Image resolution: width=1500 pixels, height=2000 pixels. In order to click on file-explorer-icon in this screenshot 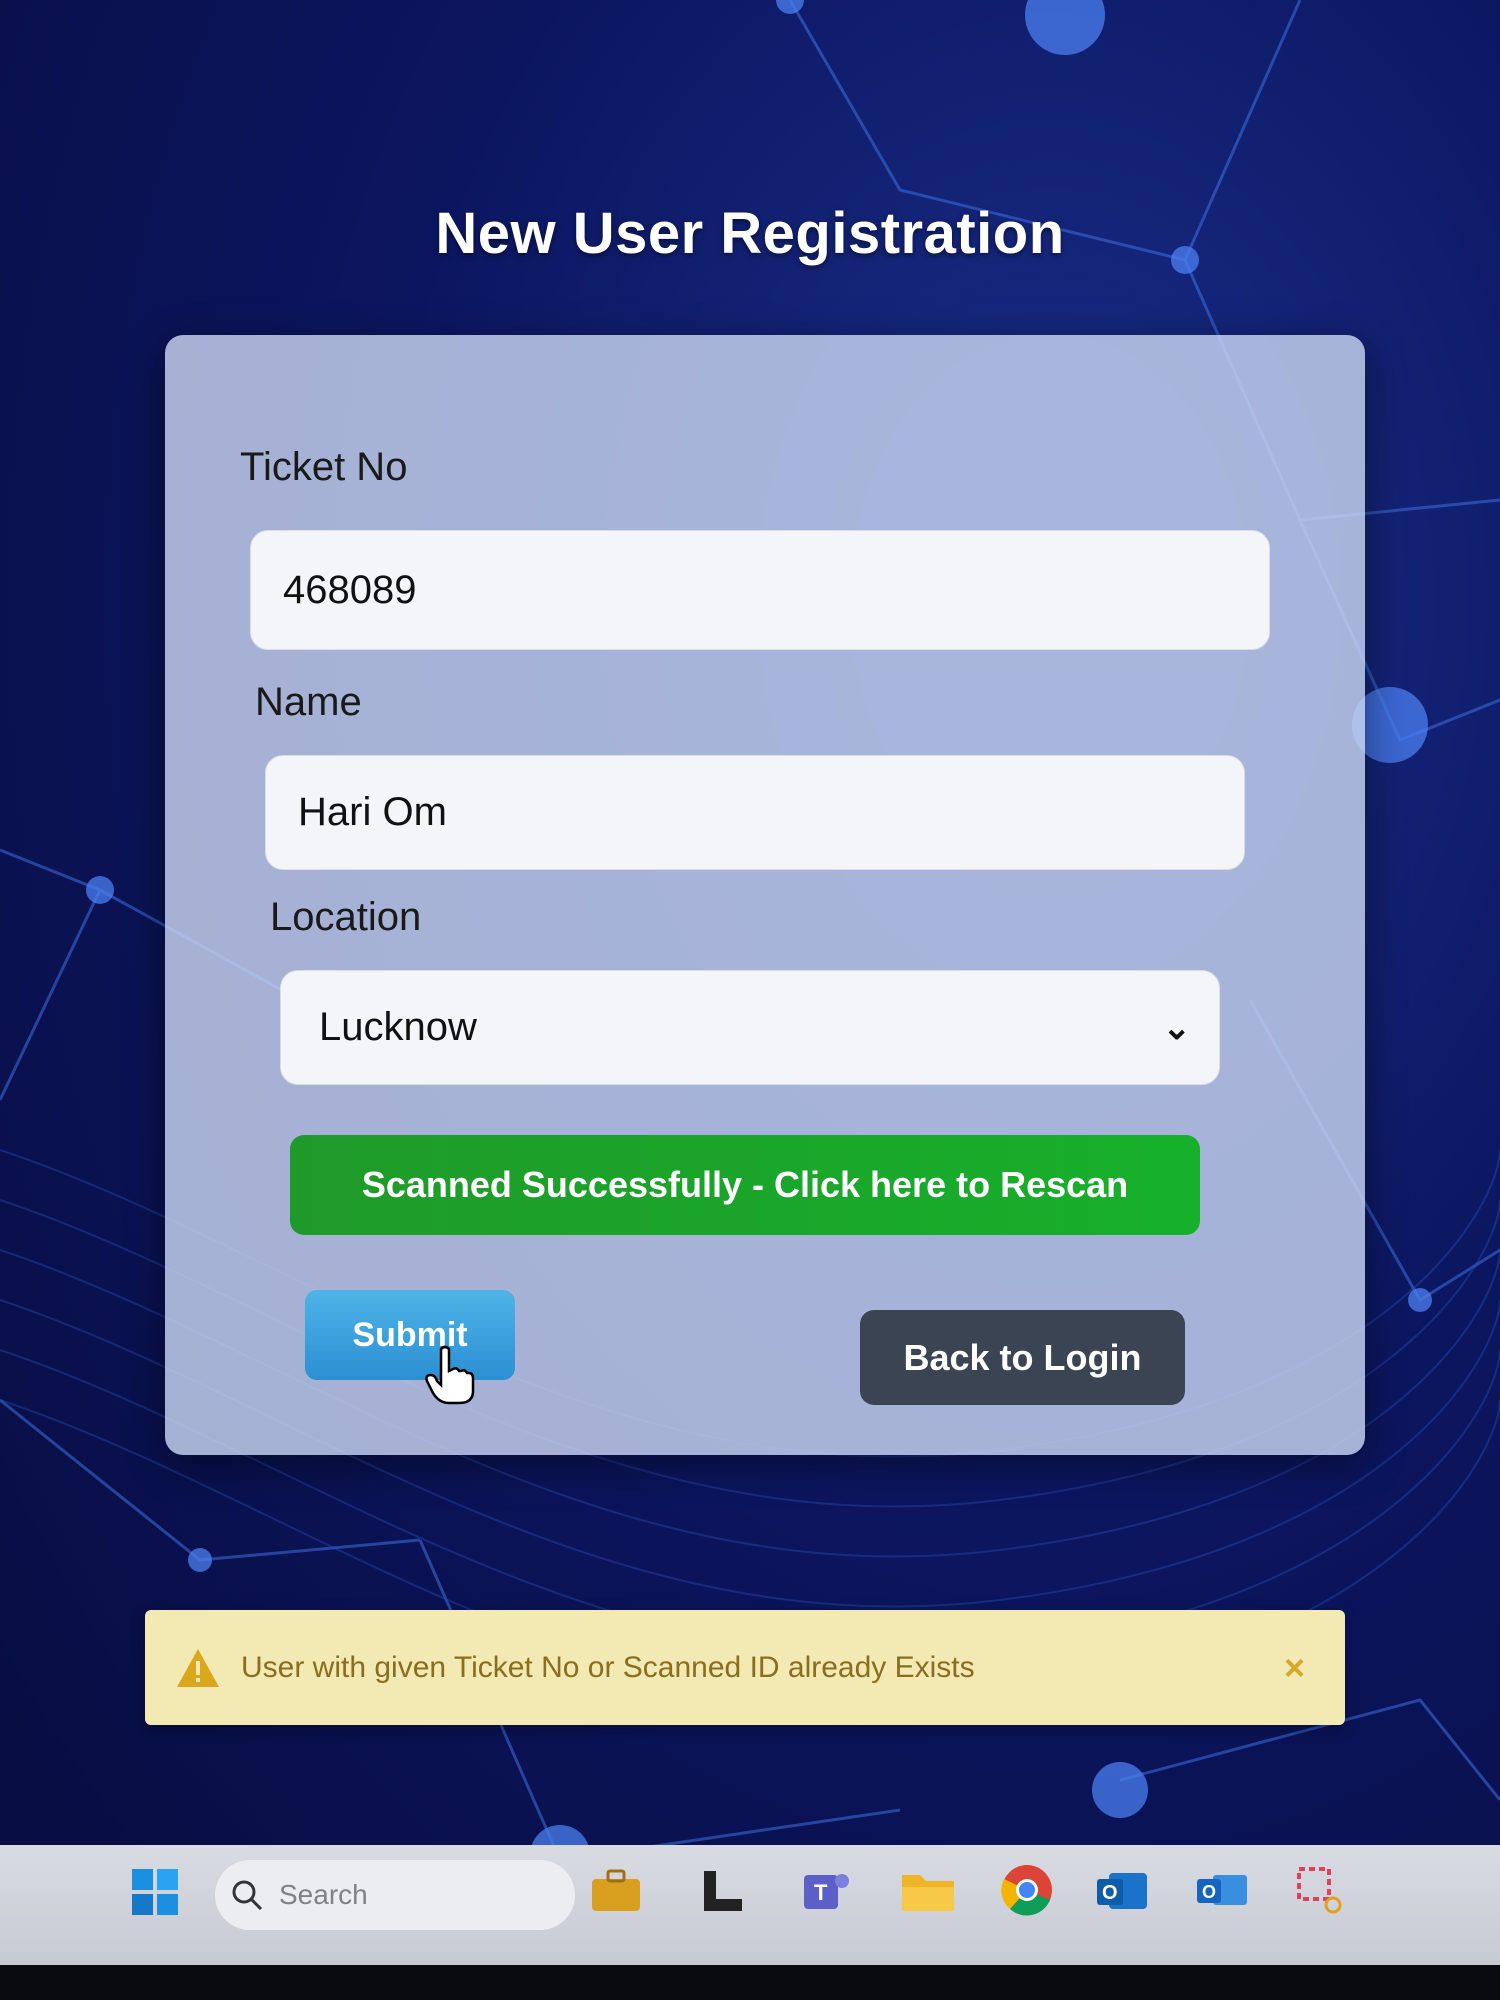, I will do `click(928, 1890)`.